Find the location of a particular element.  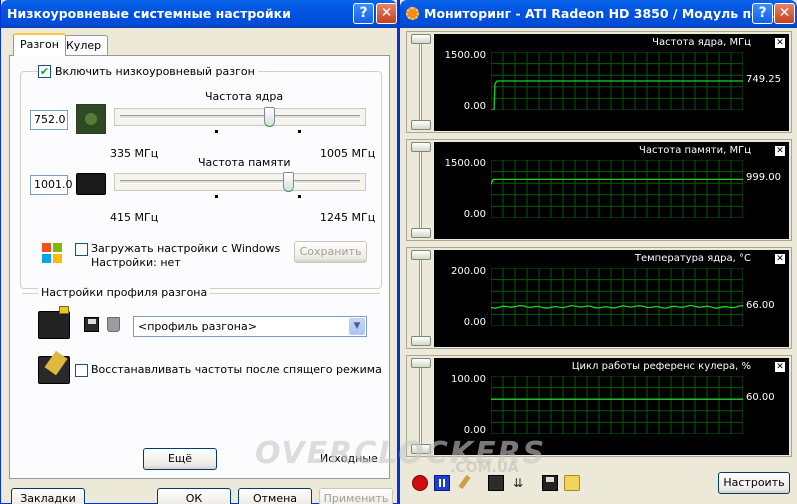

load-settings-label: Загружать настройки с Windows is located at coordinates (186, 248).